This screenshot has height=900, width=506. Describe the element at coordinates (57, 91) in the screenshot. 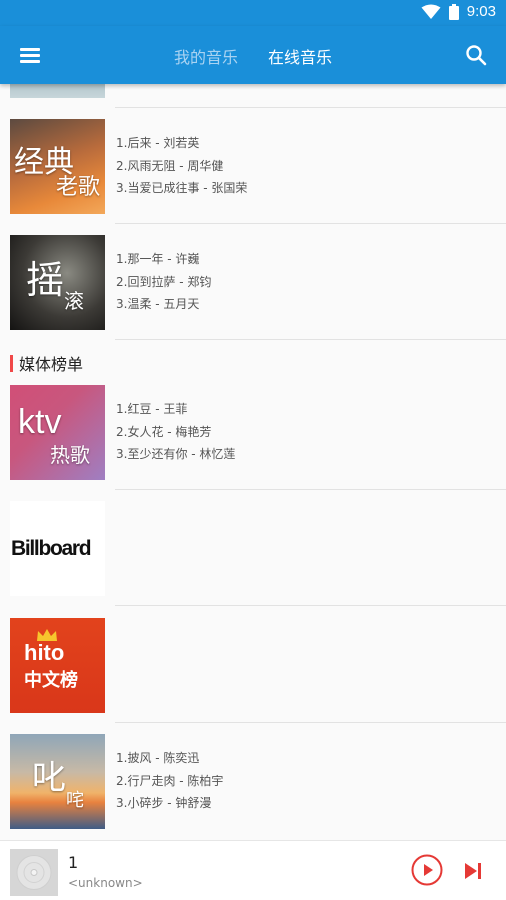

I see `chart-cover` at that location.